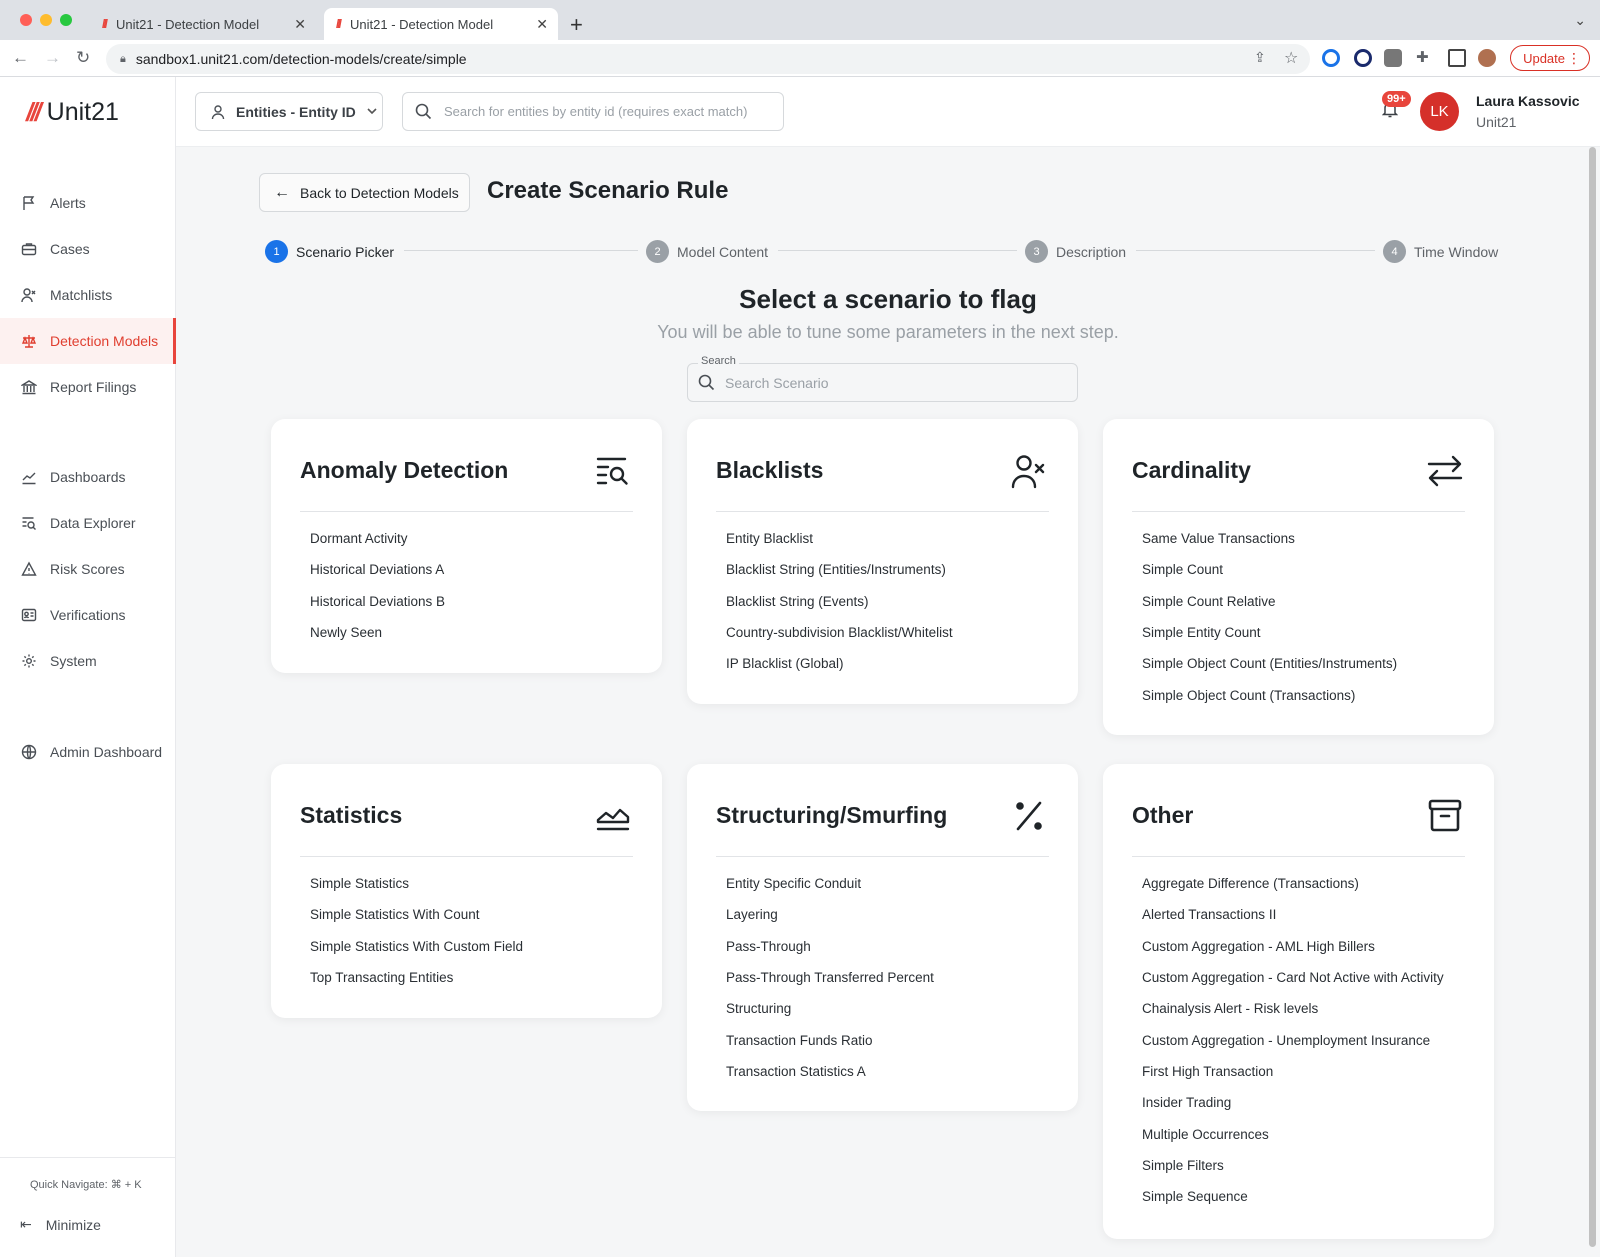  I want to click on scenario-item: Simple Filters, so click(1308, 1165).